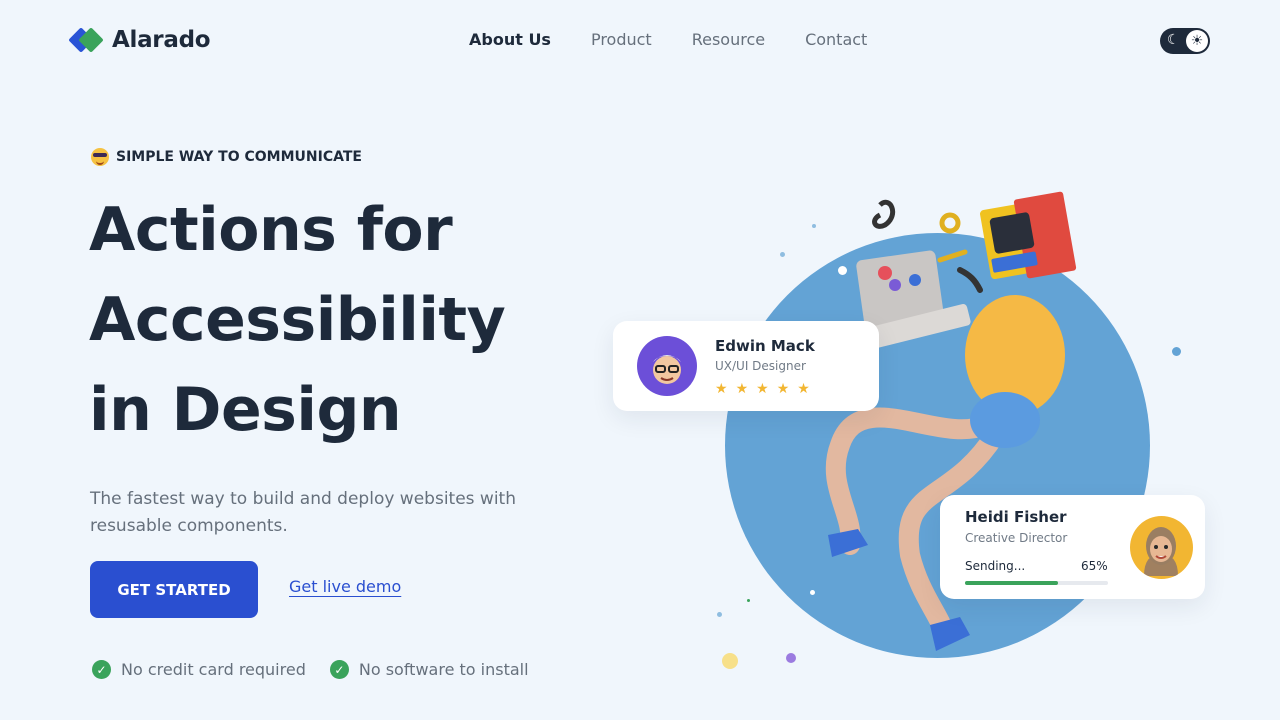 The height and width of the screenshot is (720, 1280). I want to click on brand-name: Alarado, so click(161, 40).